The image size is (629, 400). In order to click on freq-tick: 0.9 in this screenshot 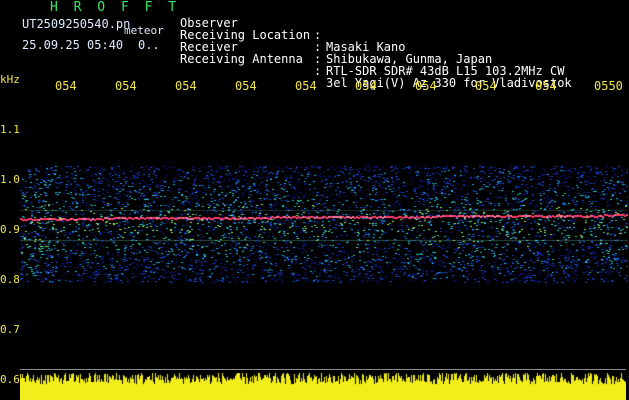, I will do `click(10, 229)`.